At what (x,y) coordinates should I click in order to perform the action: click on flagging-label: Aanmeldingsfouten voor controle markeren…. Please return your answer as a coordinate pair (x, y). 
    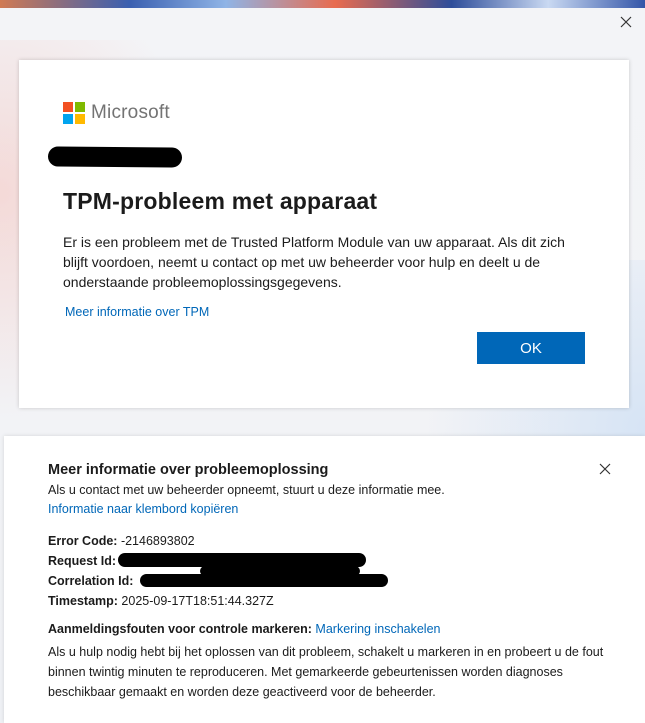
    Looking at the image, I should click on (180, 629).